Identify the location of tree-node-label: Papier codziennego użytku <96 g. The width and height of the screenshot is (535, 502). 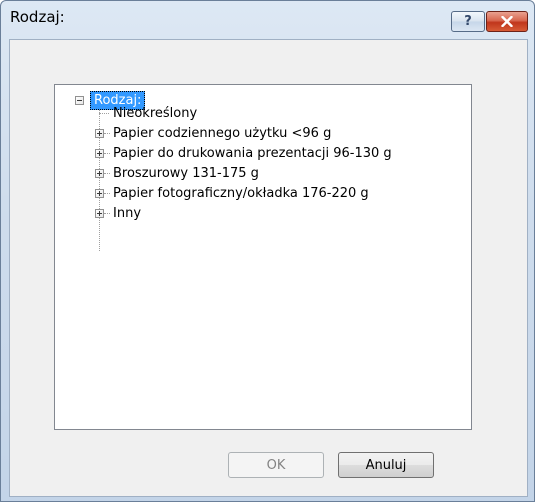
(222, 134).